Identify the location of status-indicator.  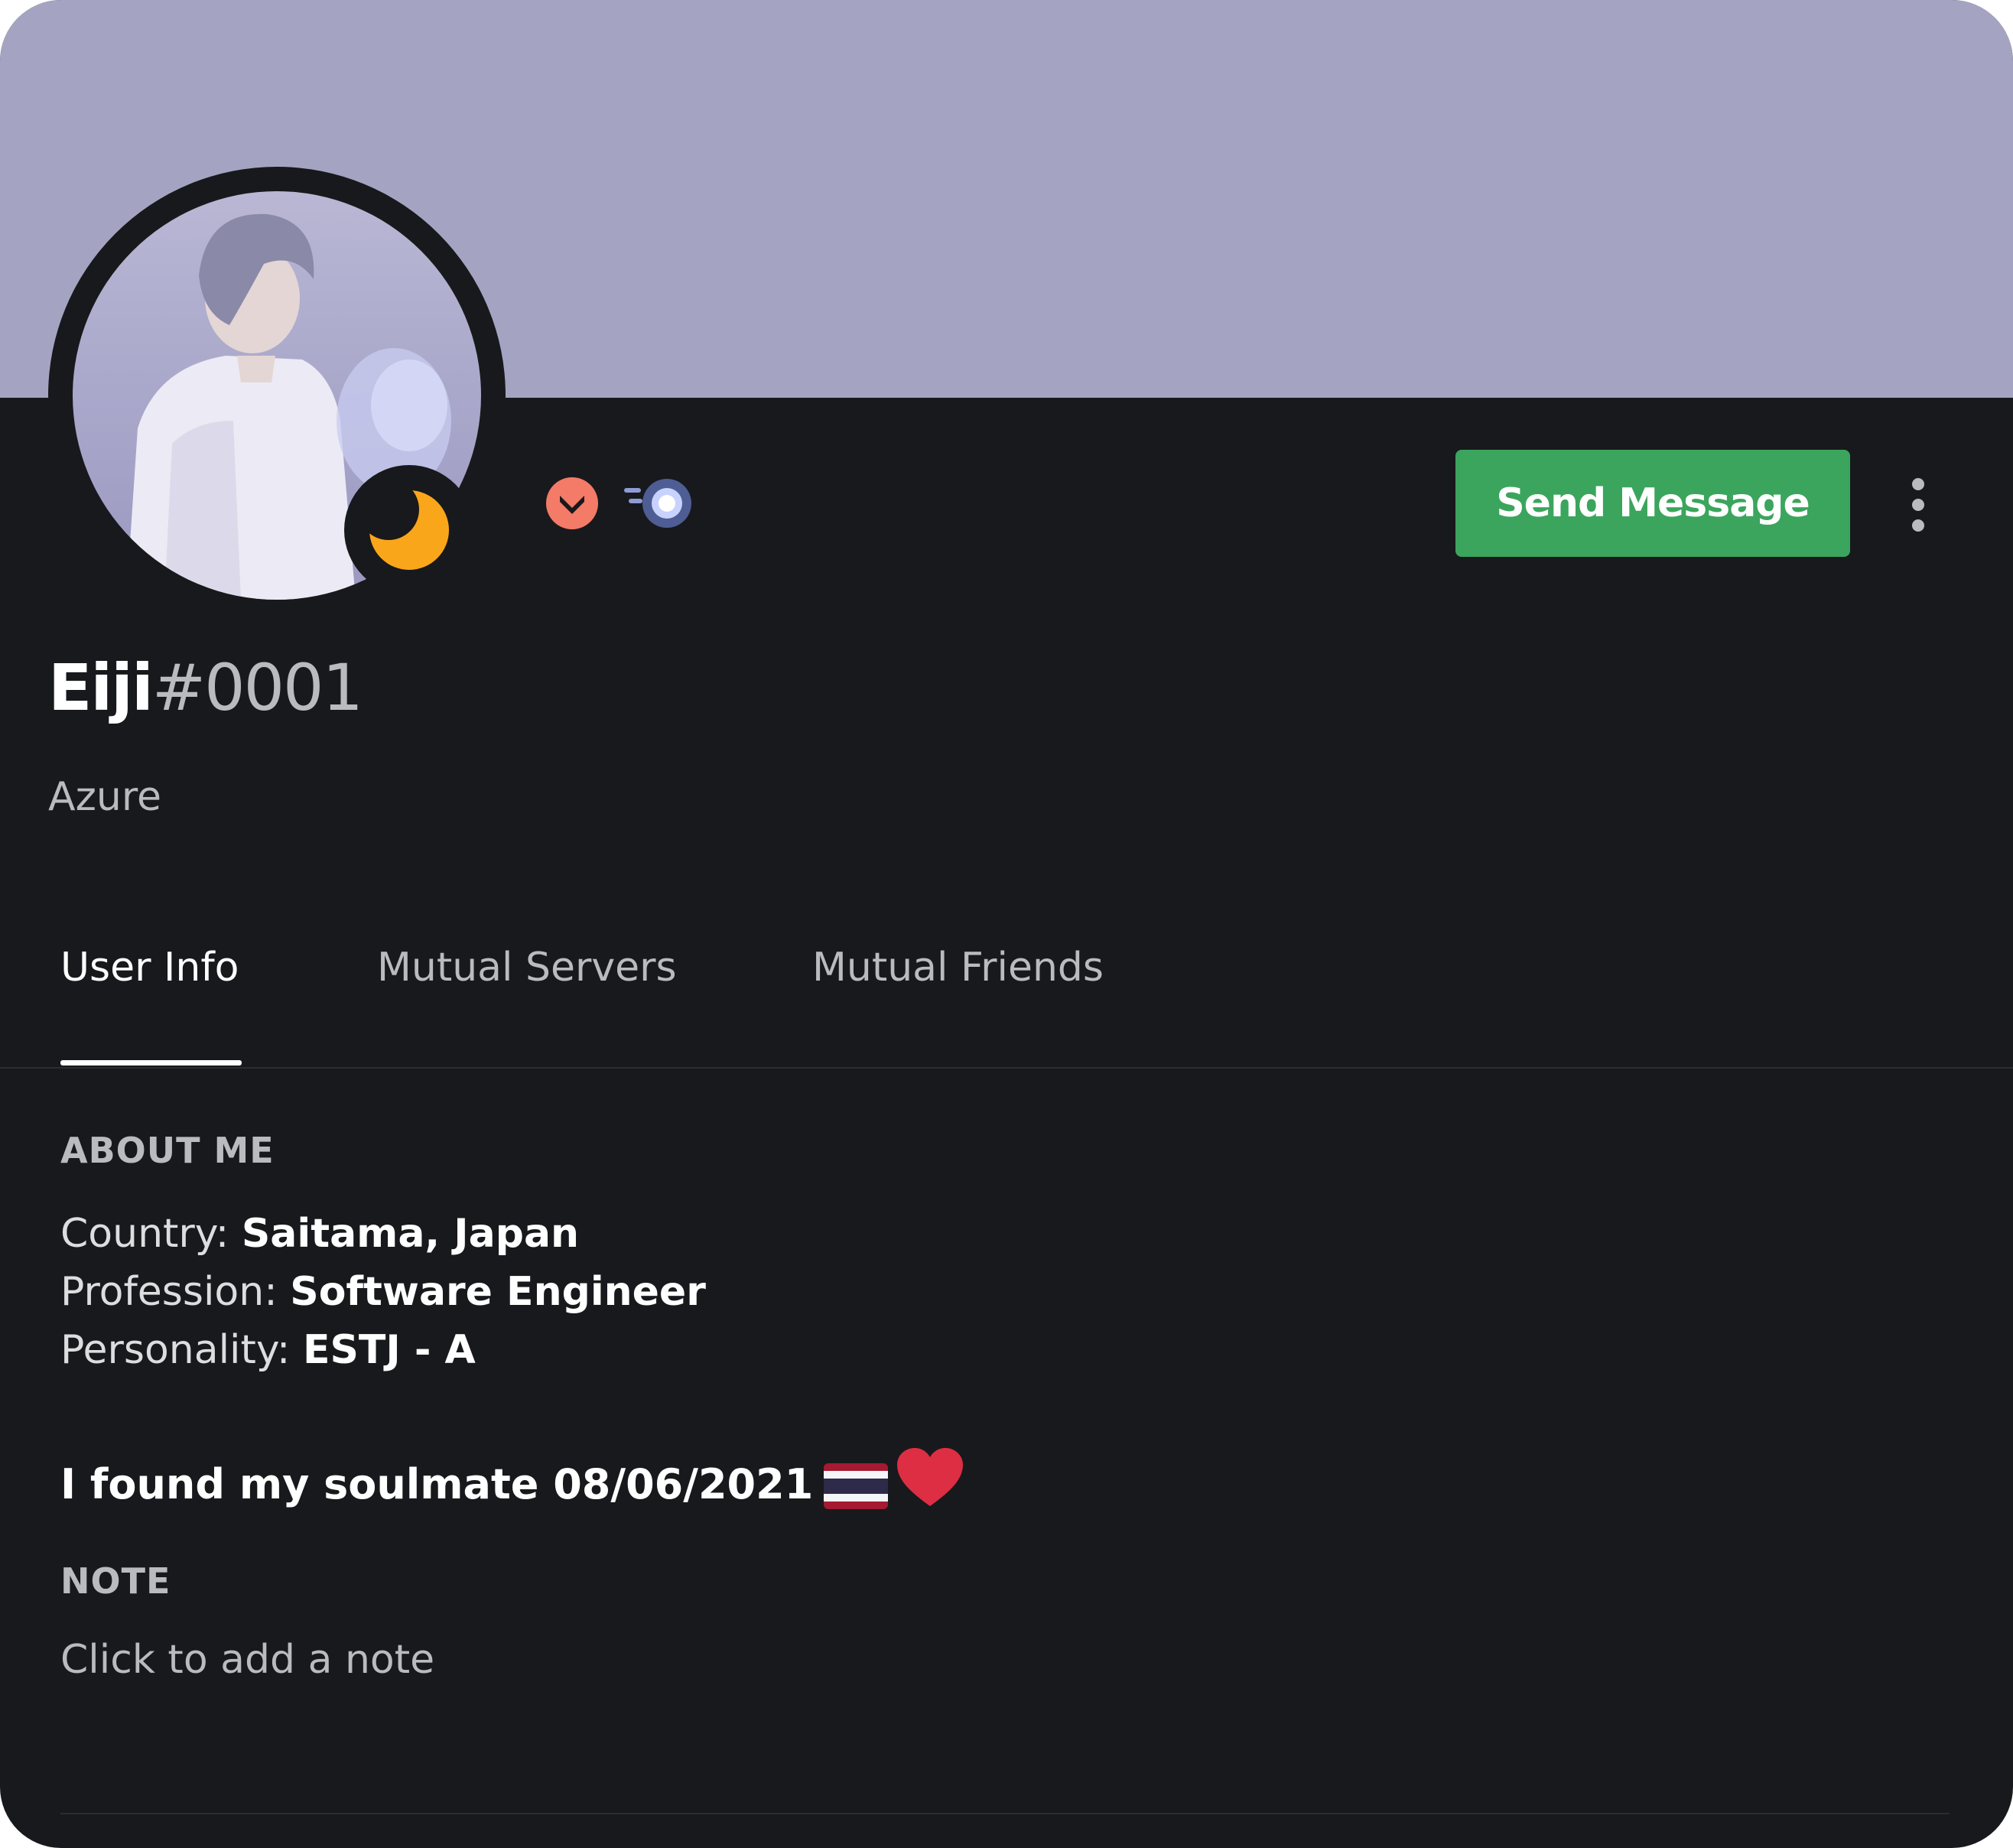
(409, 530).